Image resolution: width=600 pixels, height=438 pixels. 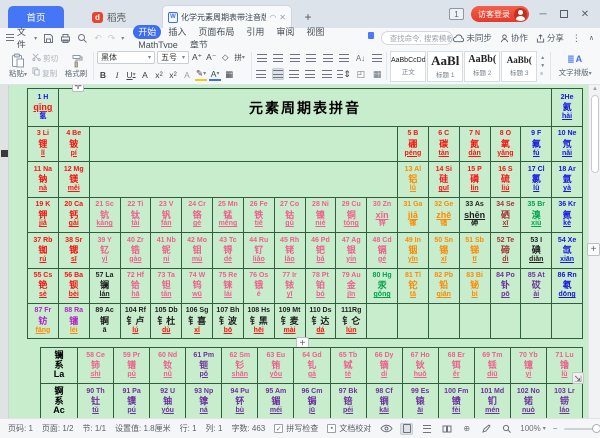 I want to click on element-cell-64Gd: 64 Gd 钆 gá, so click(x=312, y=366).